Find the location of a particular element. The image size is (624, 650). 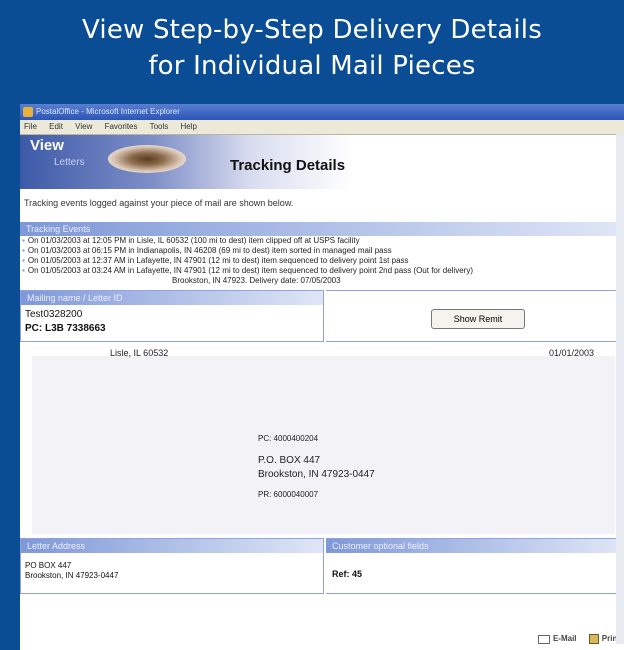

banner-title-line2: for Individual Mail Pieces is located at coordinates (312, 66).